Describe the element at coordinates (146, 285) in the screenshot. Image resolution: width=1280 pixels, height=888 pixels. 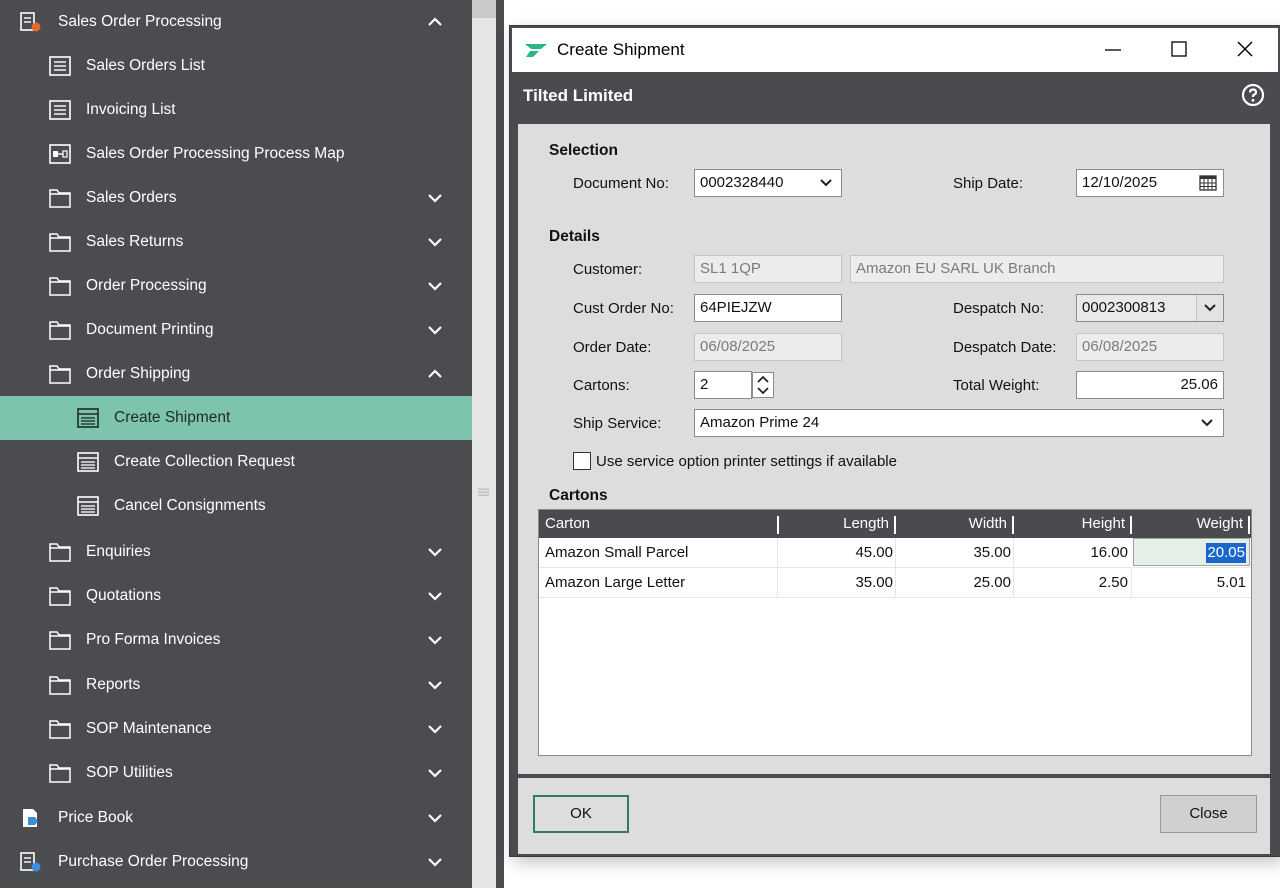
I see `sidebar-item-label: Order Processing` at that location.